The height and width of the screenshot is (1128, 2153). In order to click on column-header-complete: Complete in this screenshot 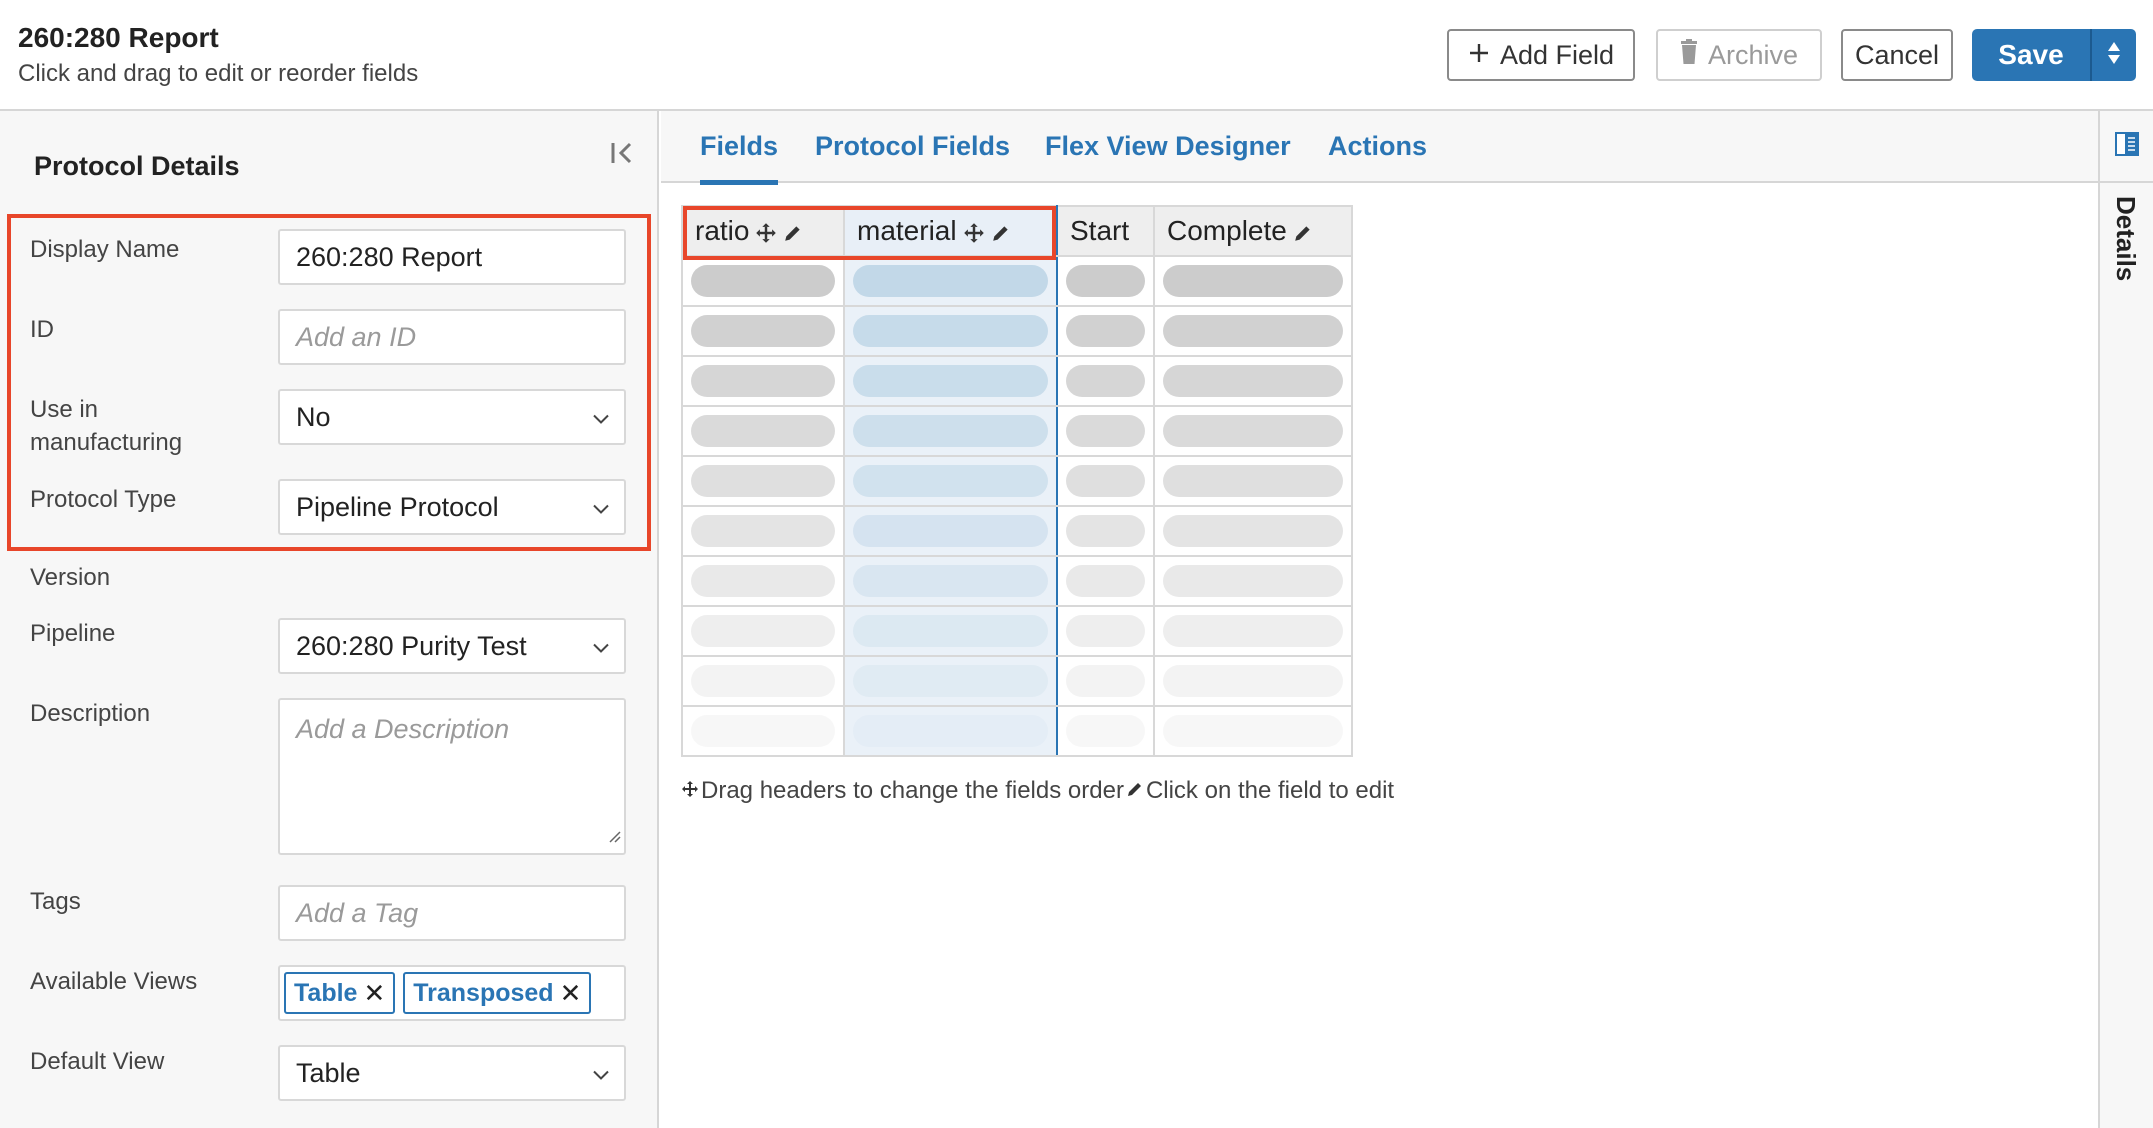, I will do `click(1253, 231)`.